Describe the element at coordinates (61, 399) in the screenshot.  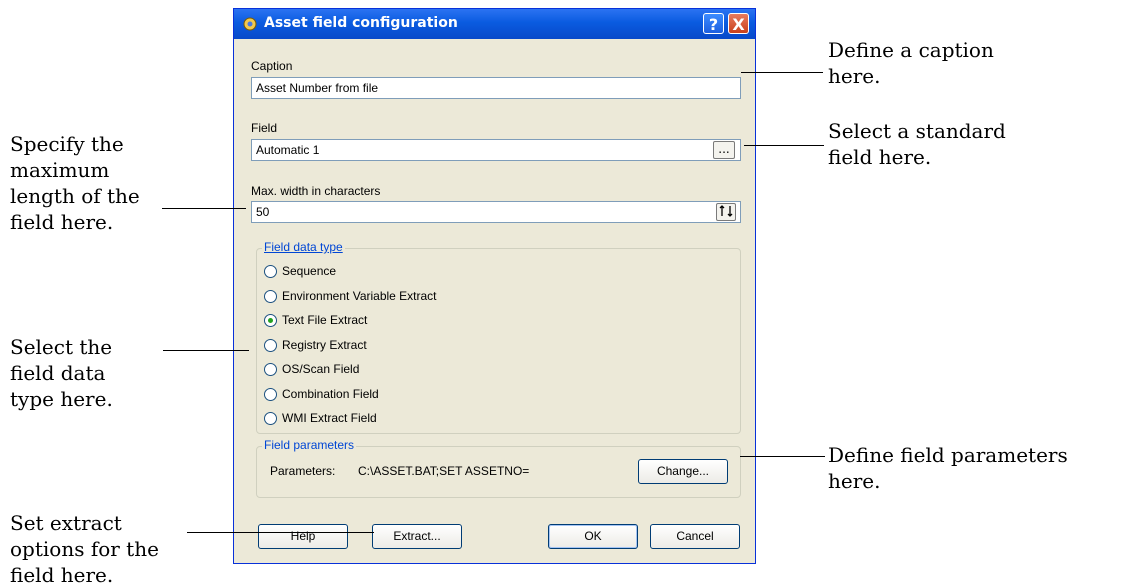
I see `callout-line: type here.` at that location.